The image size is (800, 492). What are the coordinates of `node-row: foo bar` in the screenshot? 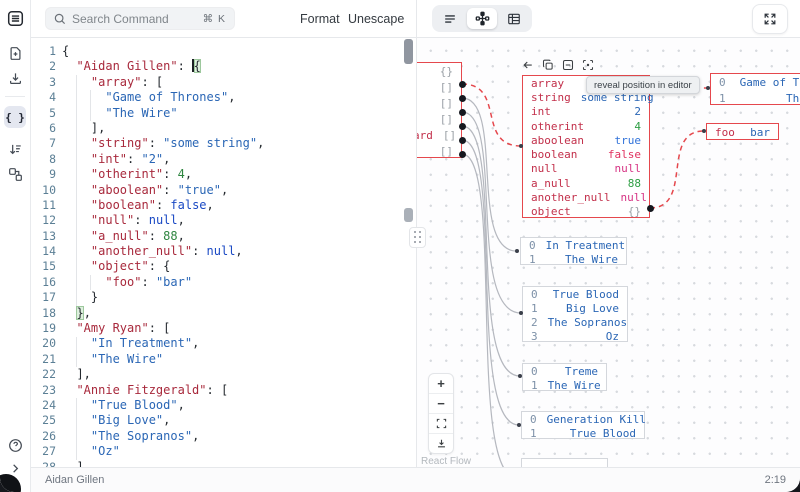 It's located at (742, 132).